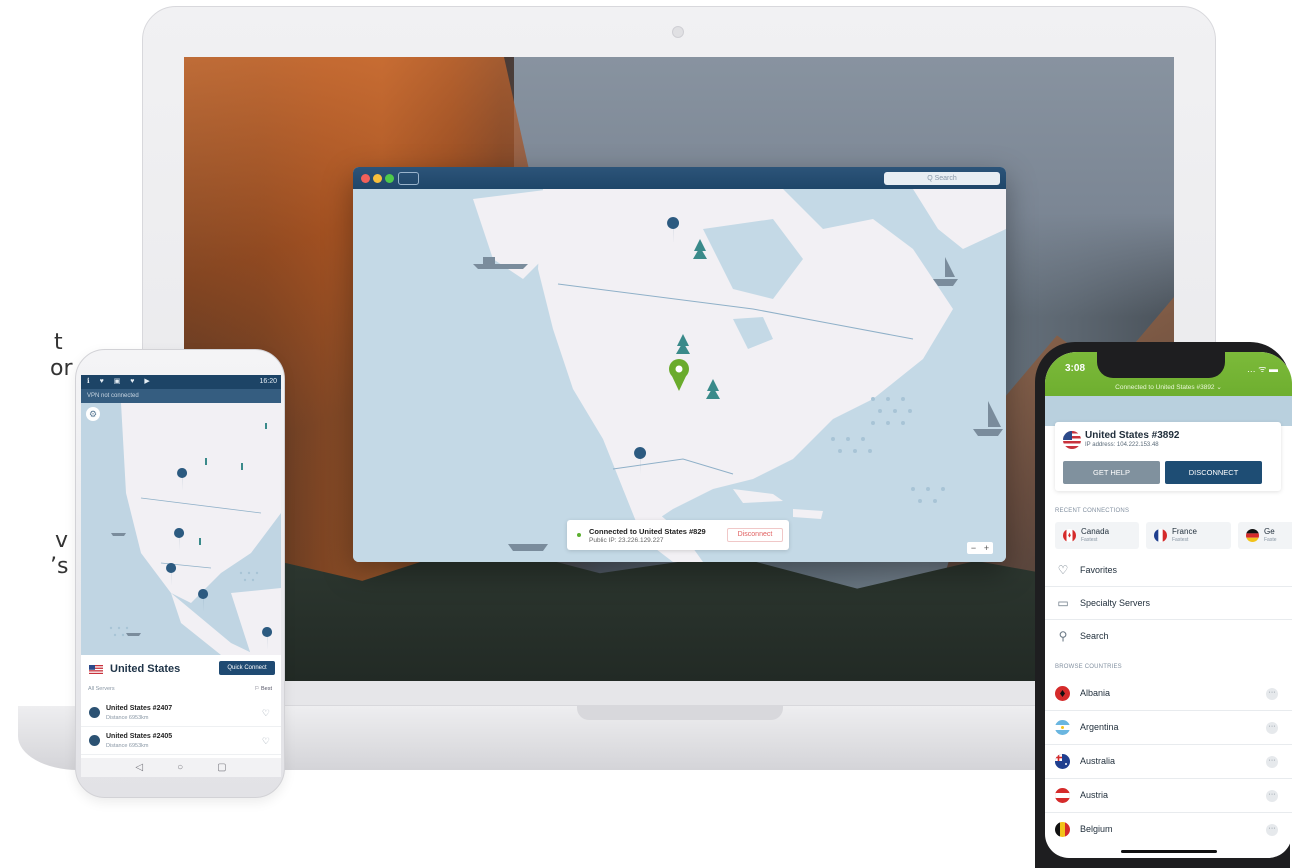 The image size is (1292, 868). What do you see at coordinates (1160, 535) in the screenshot?
I see `france-flag-icon` at bounding box center [1160, 535].